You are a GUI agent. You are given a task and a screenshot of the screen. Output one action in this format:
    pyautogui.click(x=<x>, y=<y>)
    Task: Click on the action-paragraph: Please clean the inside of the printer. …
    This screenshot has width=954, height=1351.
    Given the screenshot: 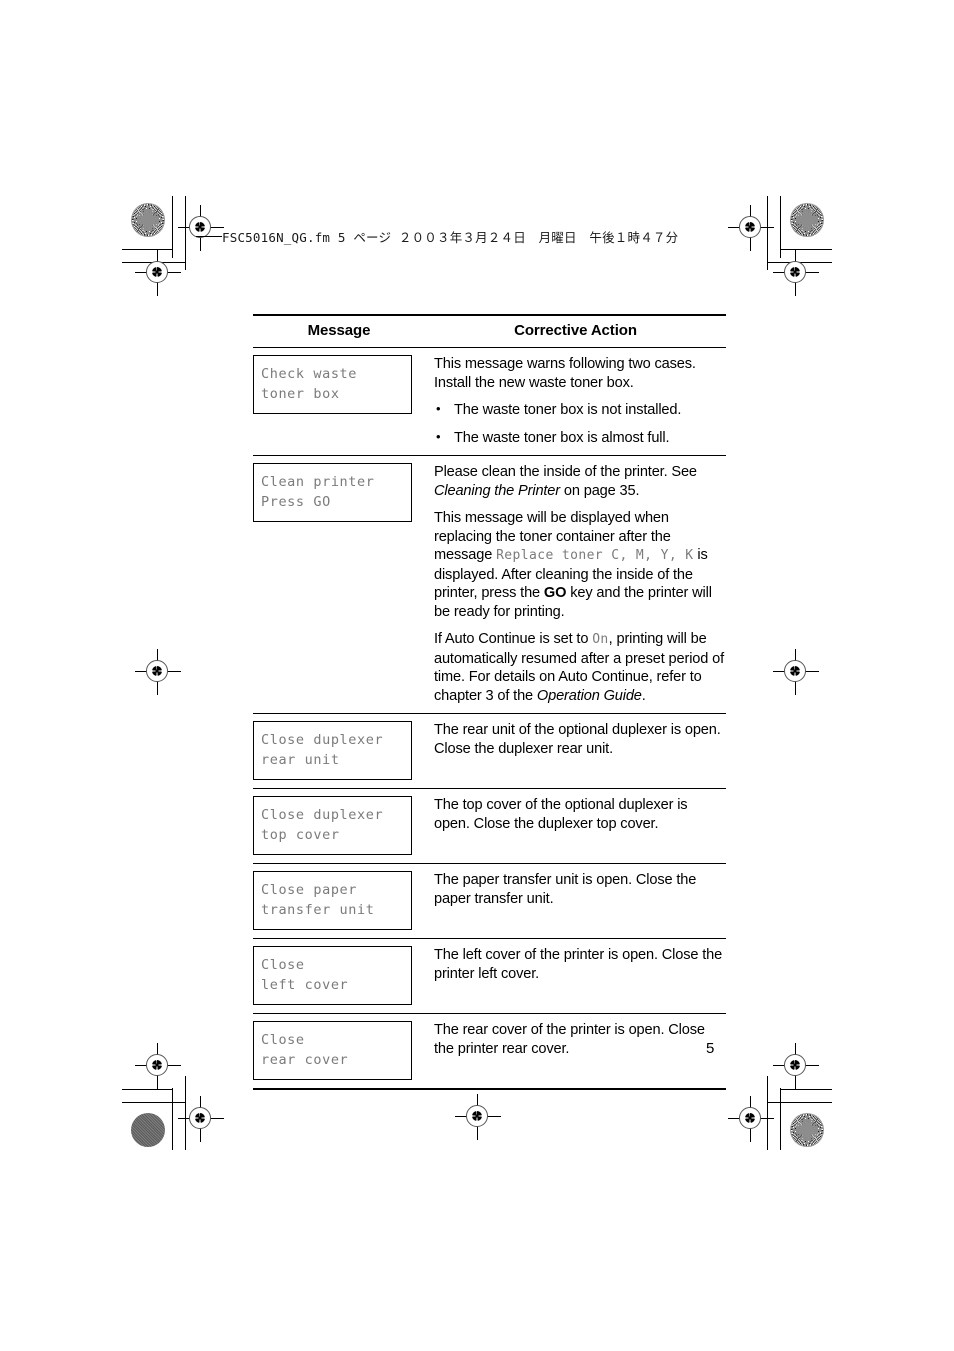 What is the action you would take?
    pyautogui.click(x=580, y=481)
    